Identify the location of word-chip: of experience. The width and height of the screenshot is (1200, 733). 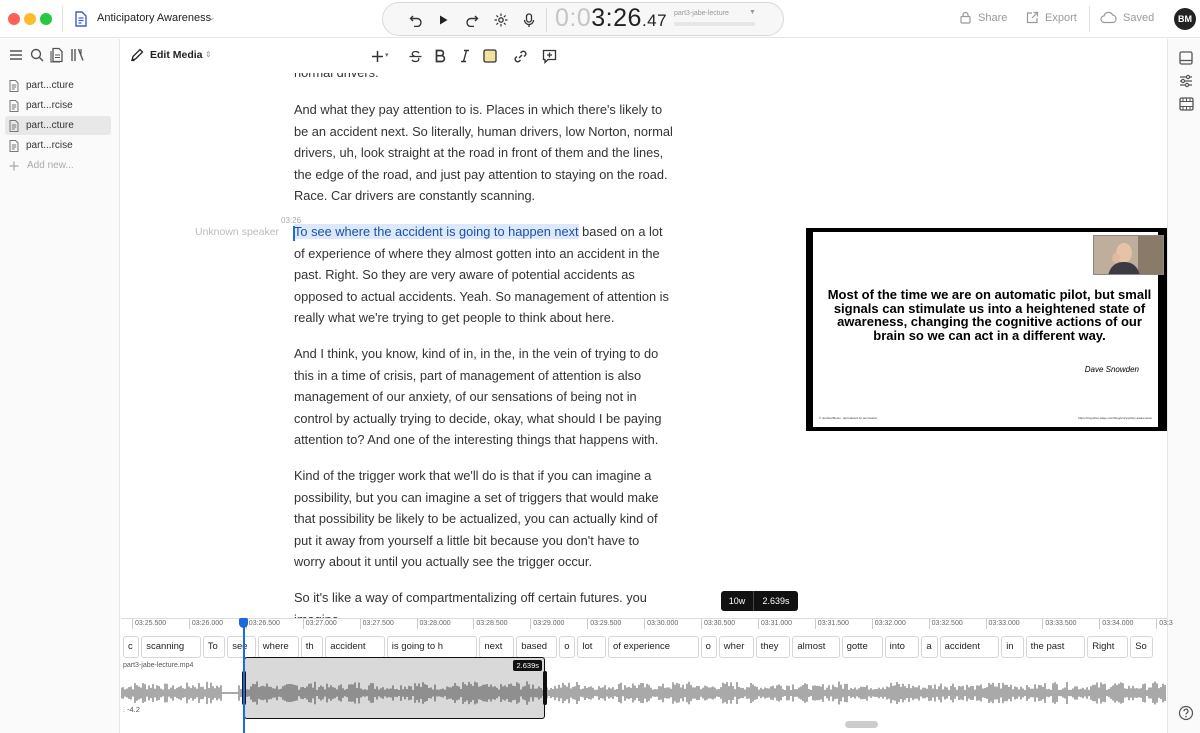
(653, 647).